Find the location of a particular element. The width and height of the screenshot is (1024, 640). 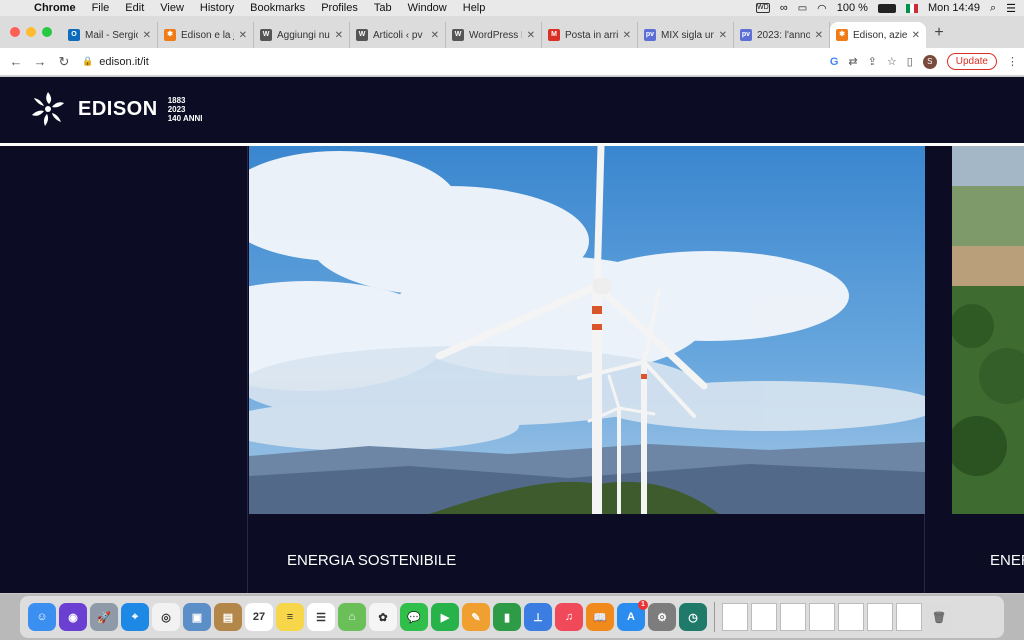

card-title: ENERGIA SOSTENIBILE is located at coordinates (371, 560).